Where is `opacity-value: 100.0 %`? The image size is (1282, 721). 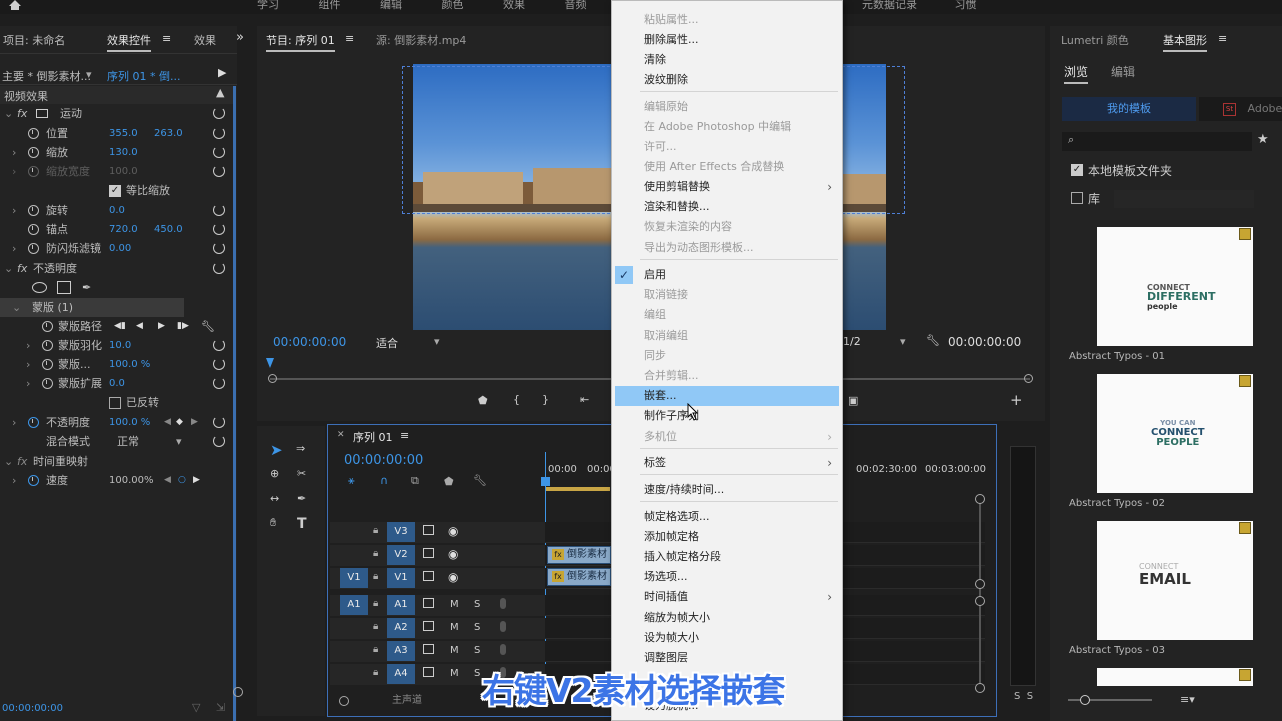 opacity-value: 100.0 % is located at coordinates (129, 422).